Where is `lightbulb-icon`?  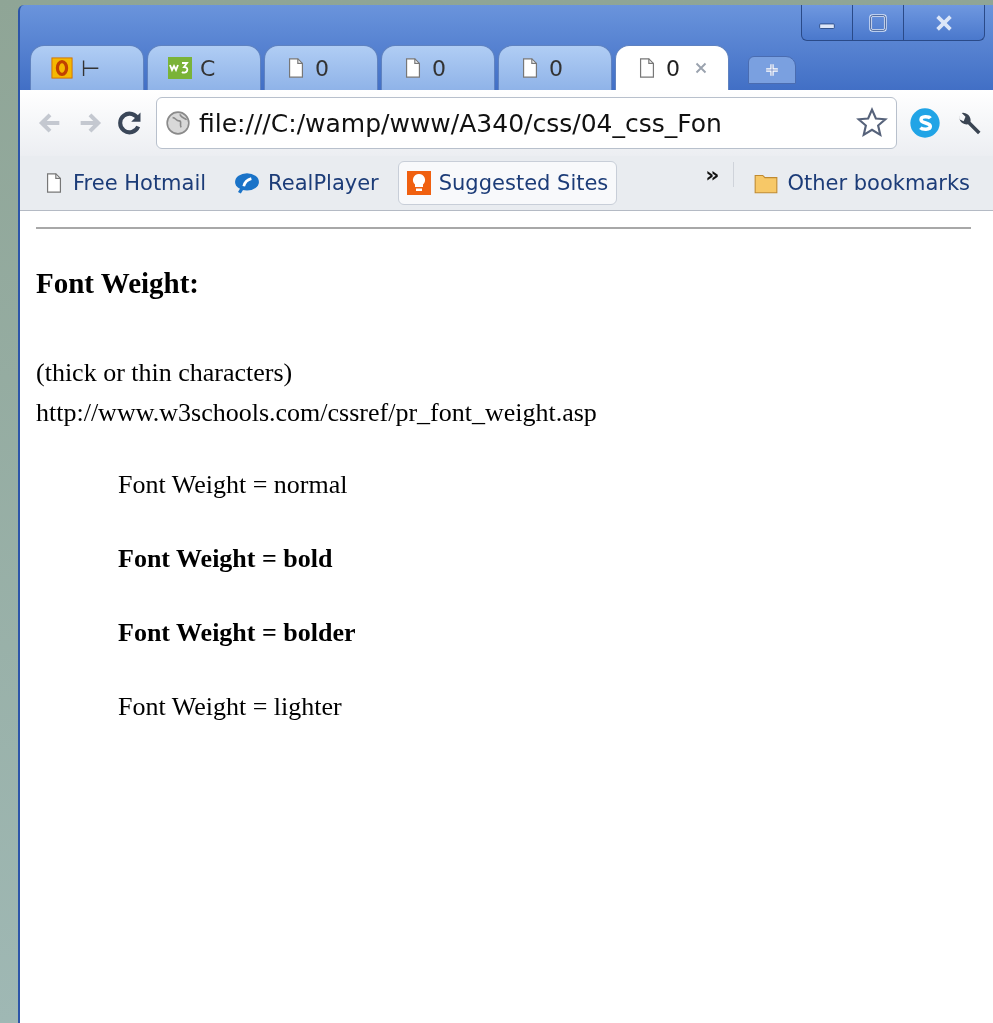 lightbulb-icon is located at coordinates (418, 183).